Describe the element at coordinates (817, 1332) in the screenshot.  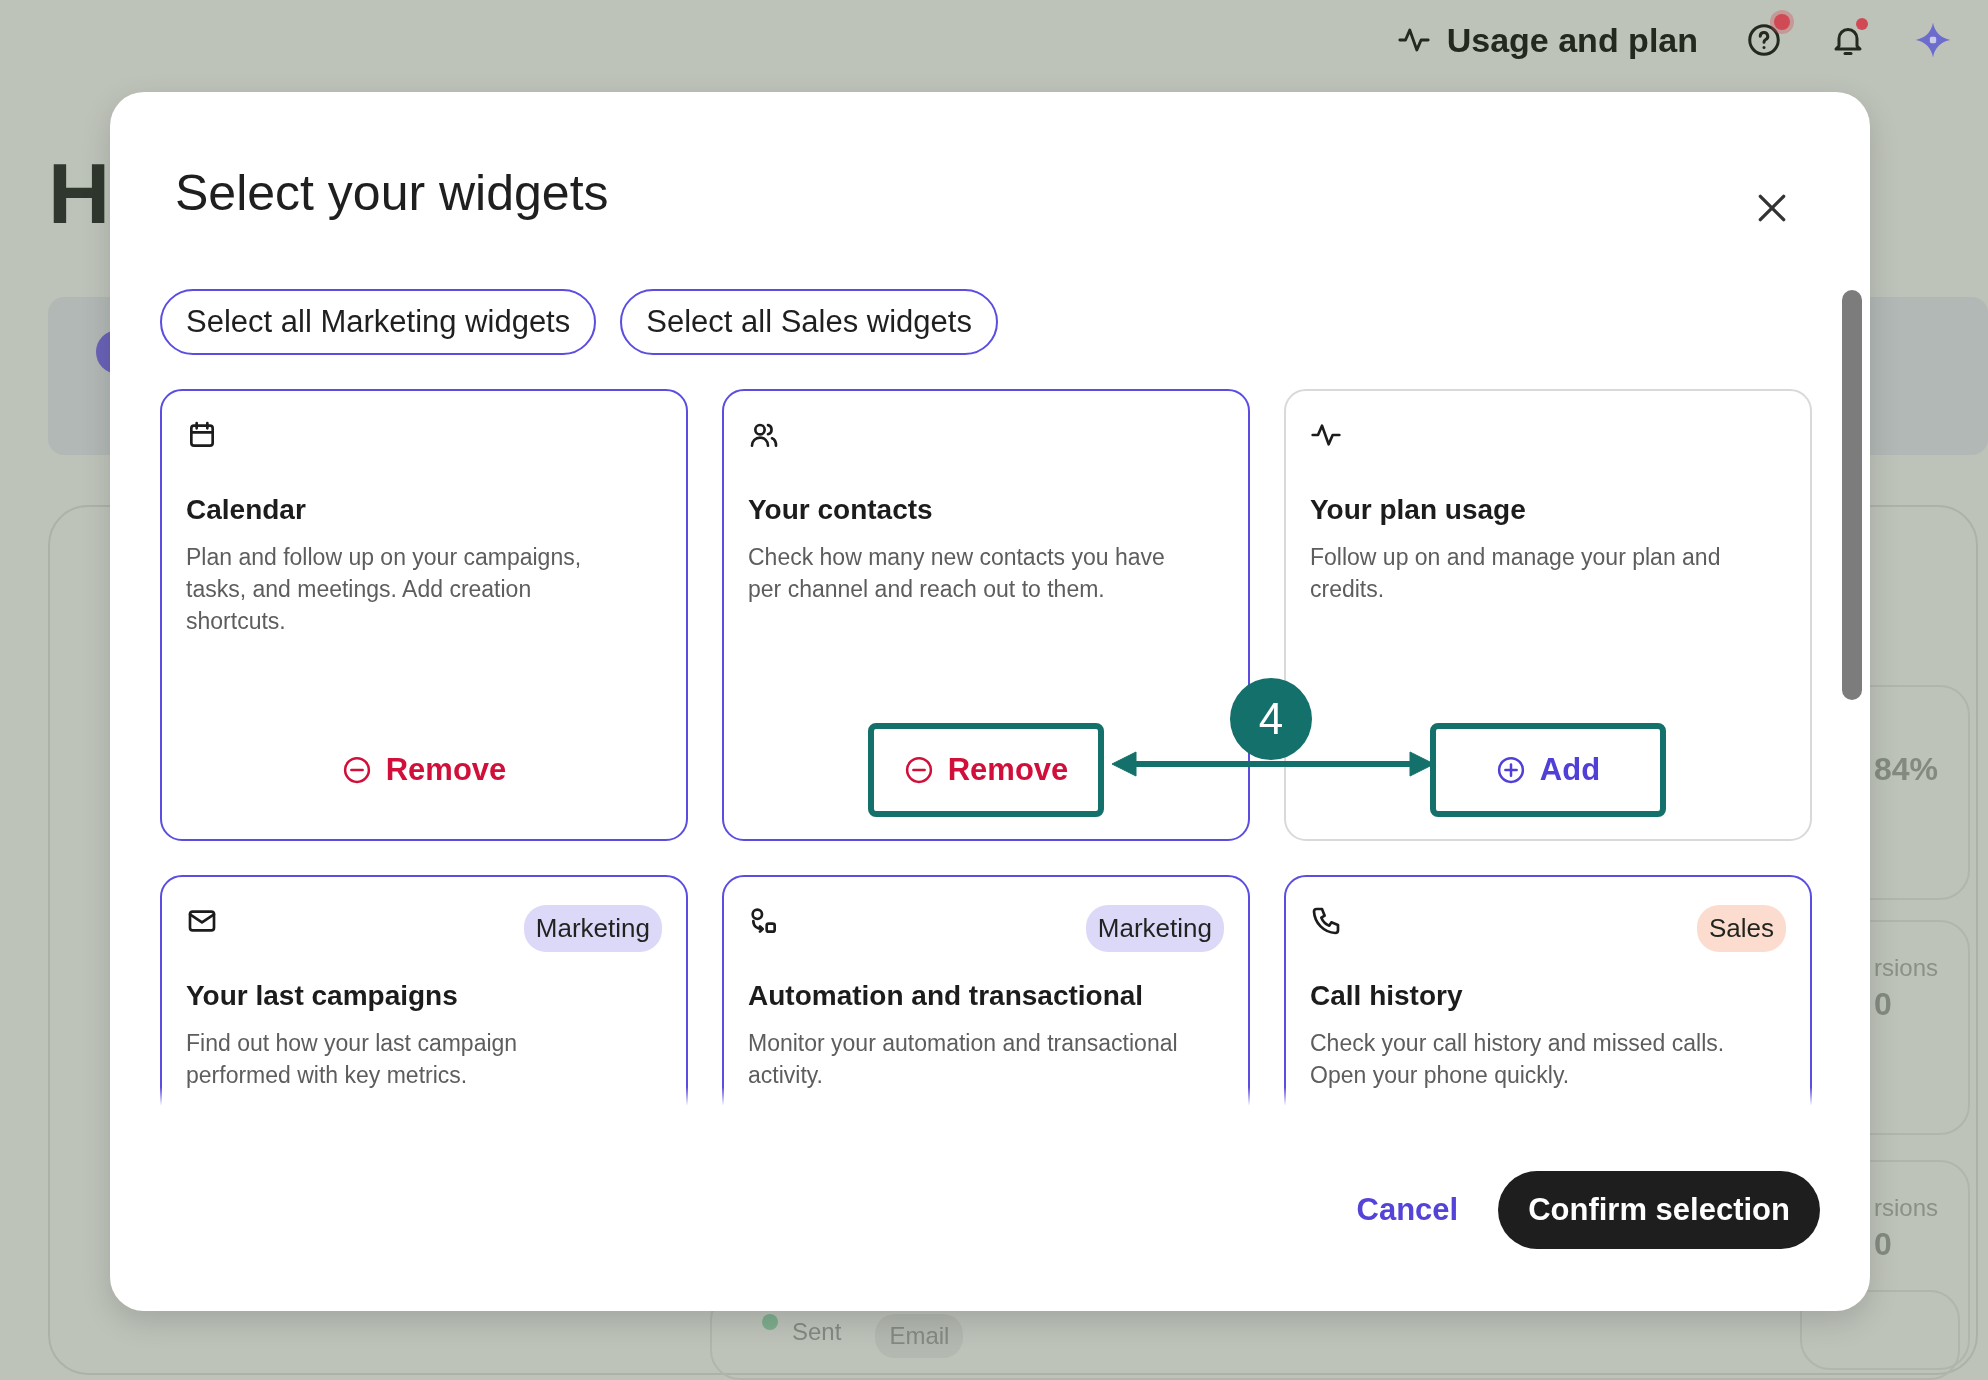
I see `legend-label: Sent` at that location.